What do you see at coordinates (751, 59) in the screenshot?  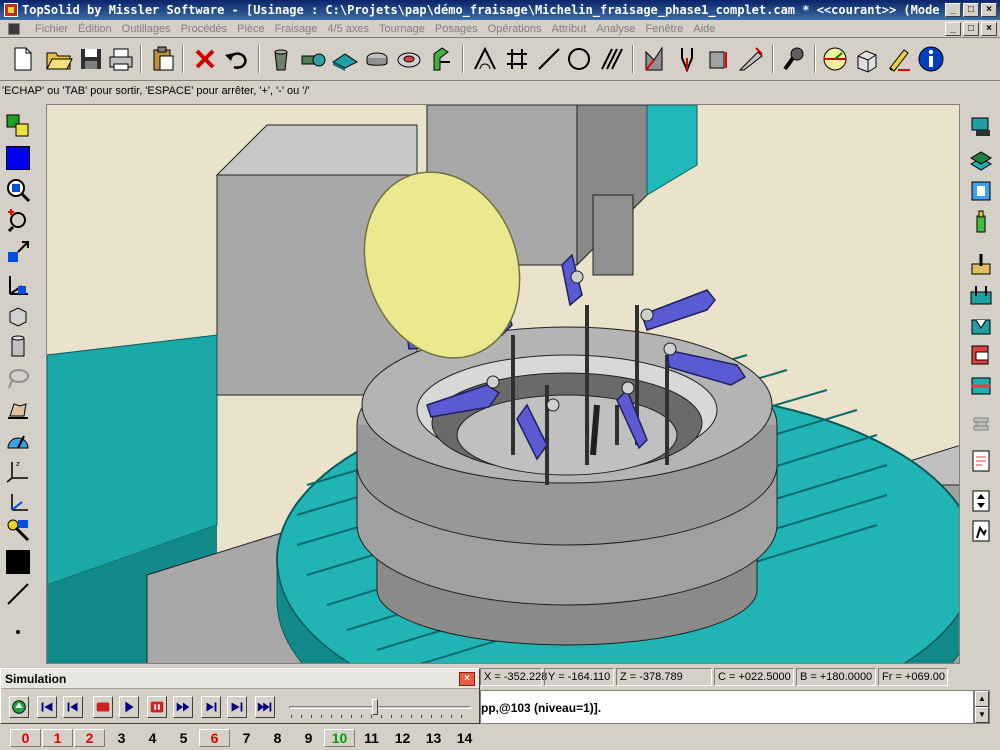 I see `measure-icon` at bounding box center [751, 59].